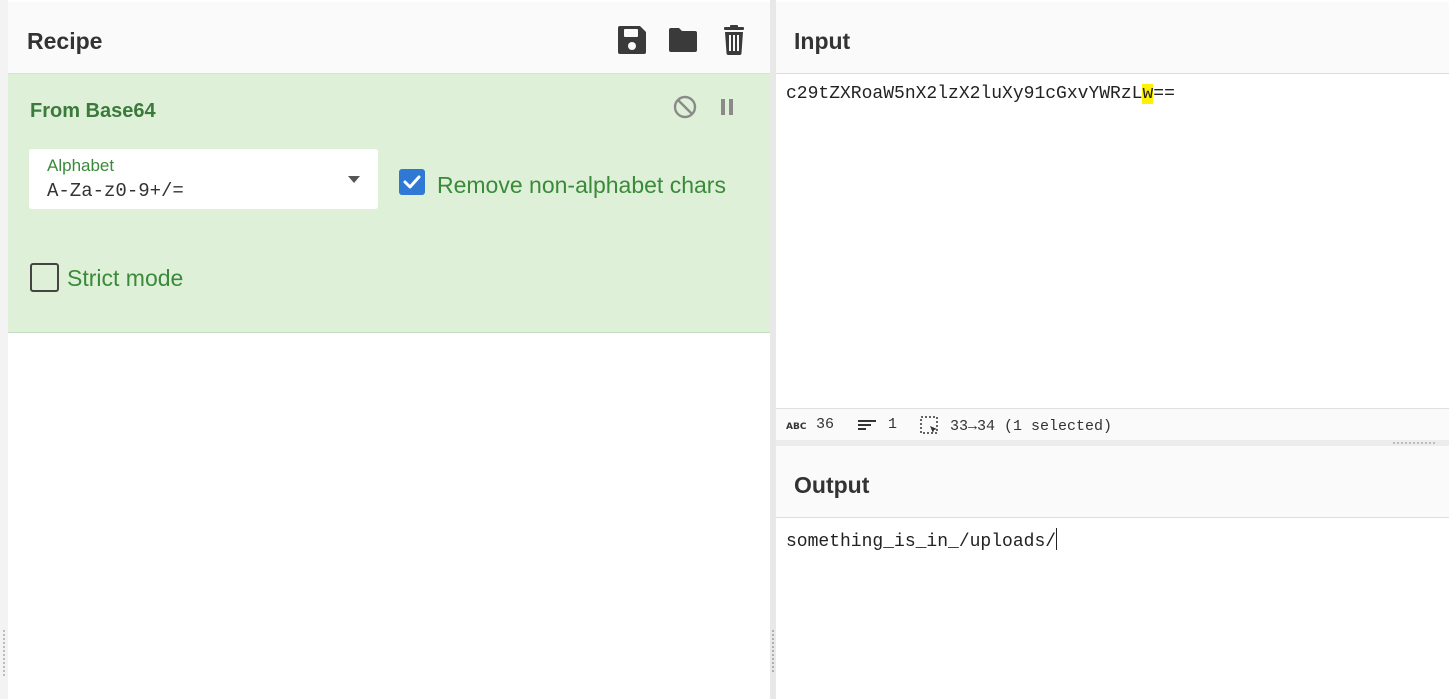 Image resolution: width=1449 pixels, height=699 pixels. What do you see at coordinates (65, 41) in the screenshot?
I see `recipe-title: Recipe` at bounding box center [65, 41].